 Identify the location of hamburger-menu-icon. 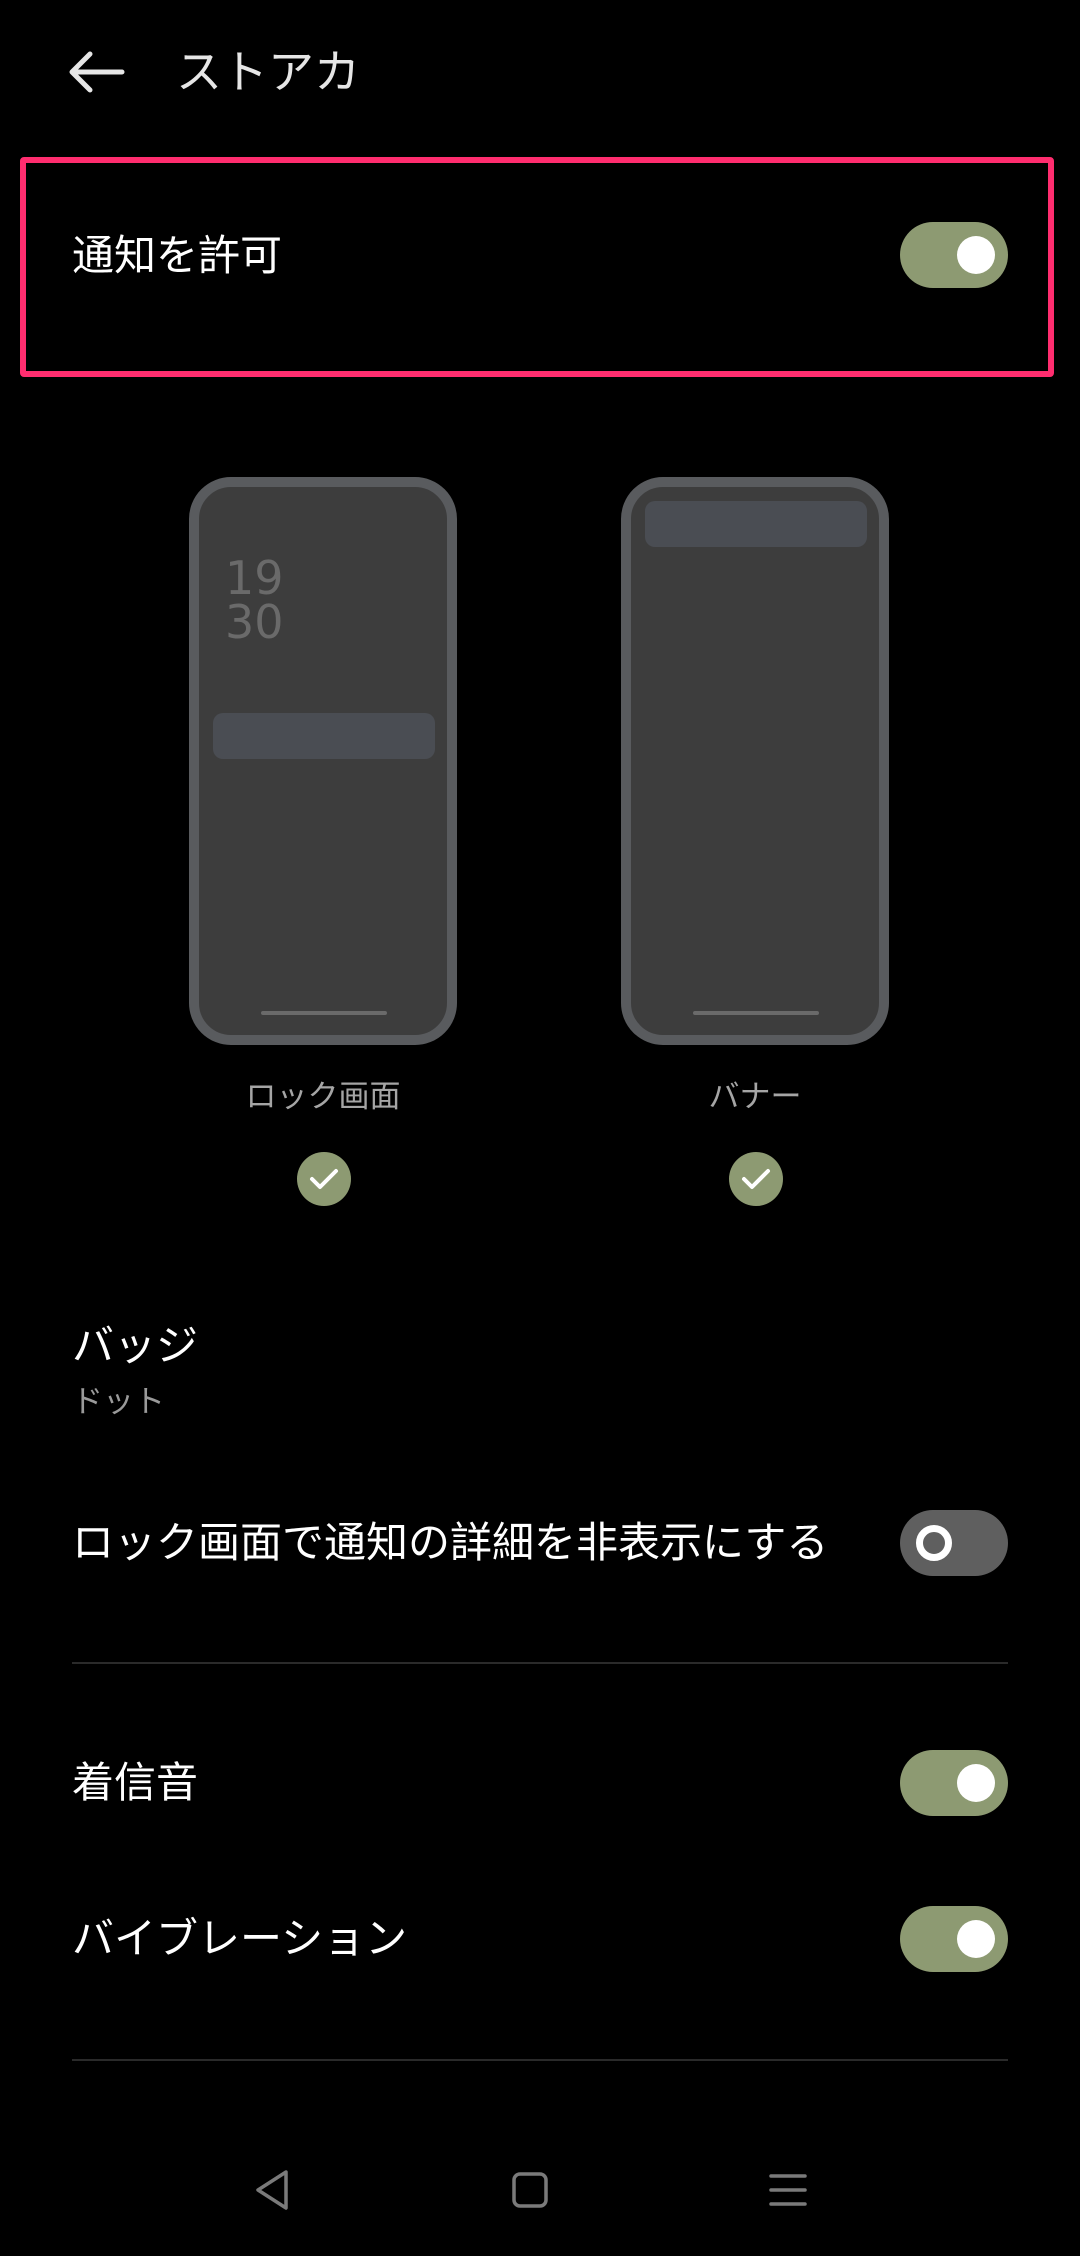
(788, 2190).